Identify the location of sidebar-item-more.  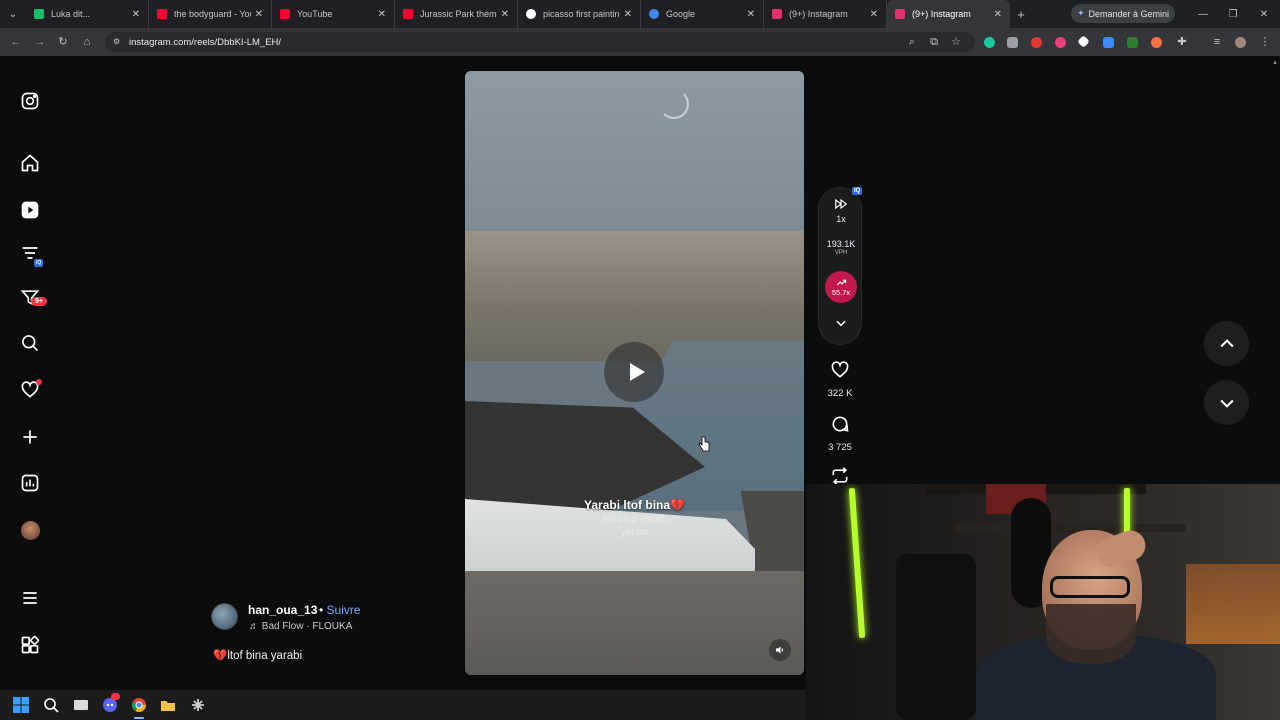
(30, 598).